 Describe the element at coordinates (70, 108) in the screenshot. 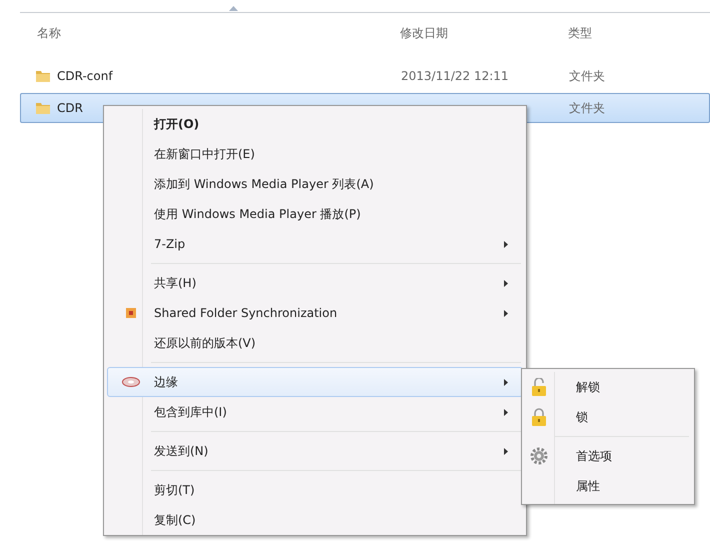

I see `file-name: CDR` at that location.